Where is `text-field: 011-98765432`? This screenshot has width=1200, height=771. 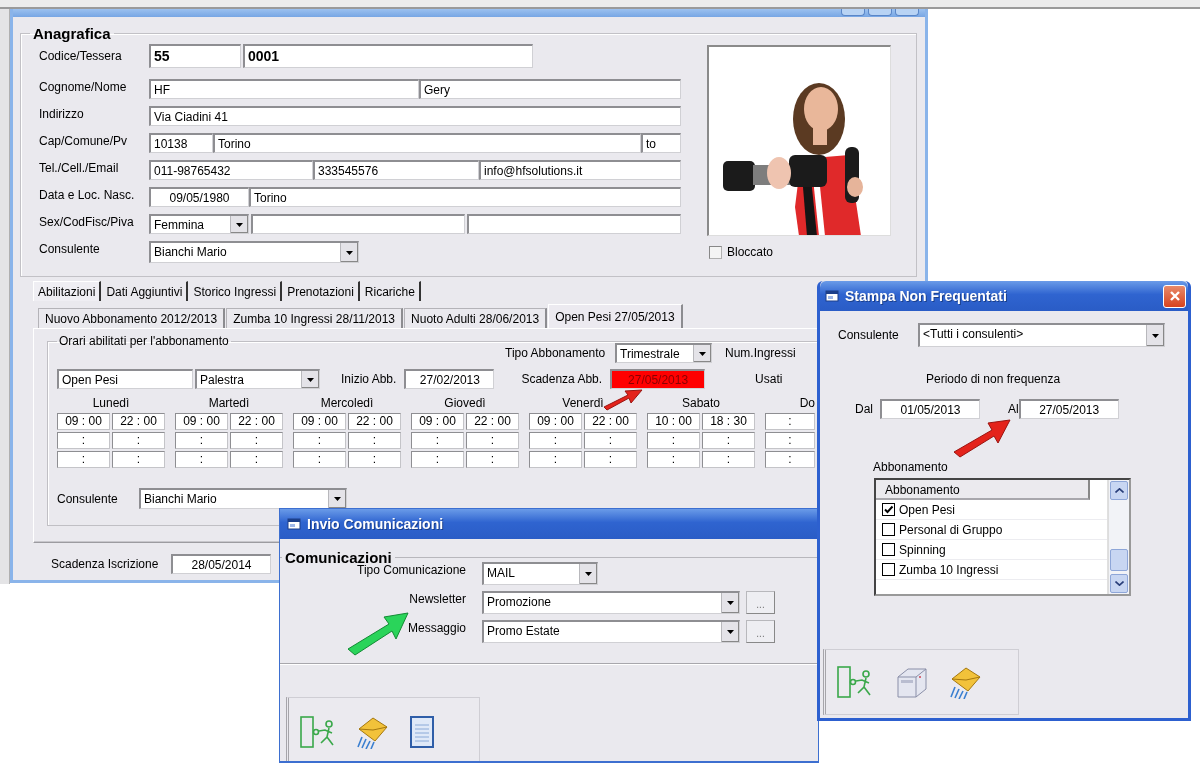 text-field: 011-98765432 is located at coordinates (231, 170).